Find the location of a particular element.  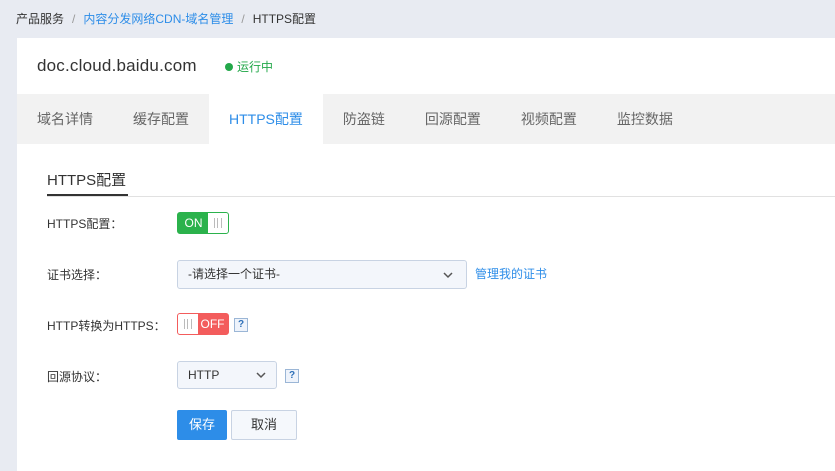

section-divider is located at coordinates (441, 196).